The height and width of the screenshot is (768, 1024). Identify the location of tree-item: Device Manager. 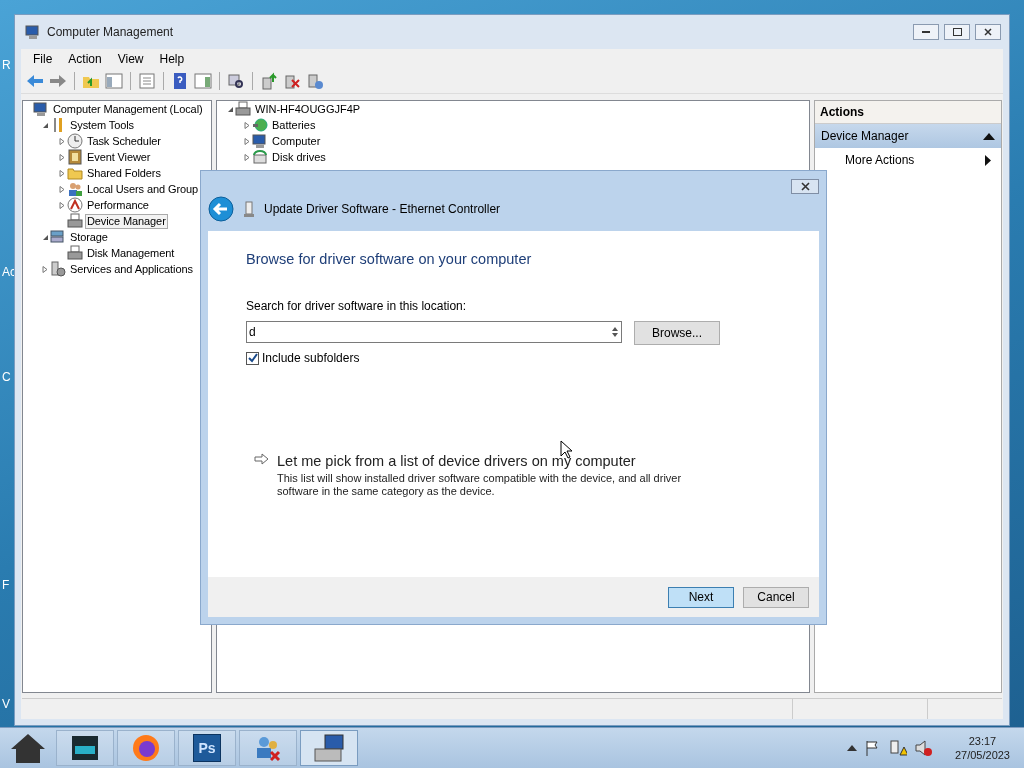
(126, 221).